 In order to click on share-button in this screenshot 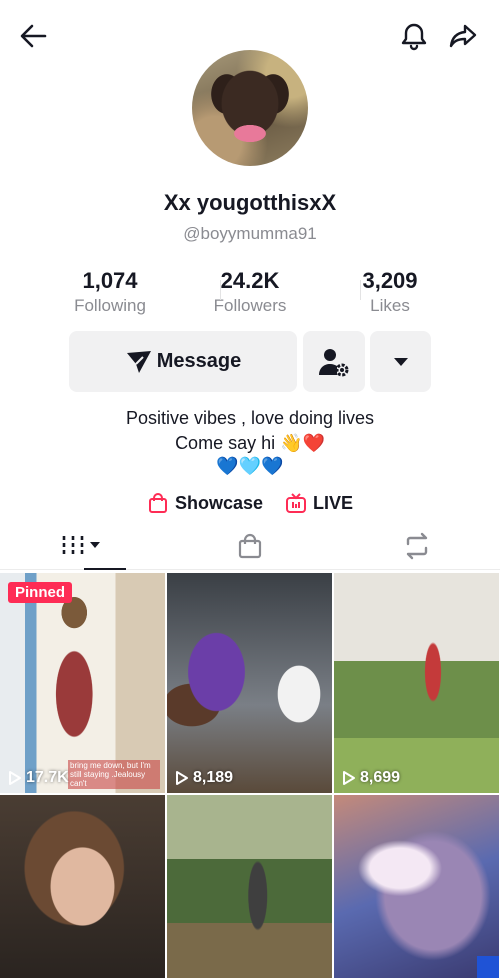, I will do `click(463, 36)`.